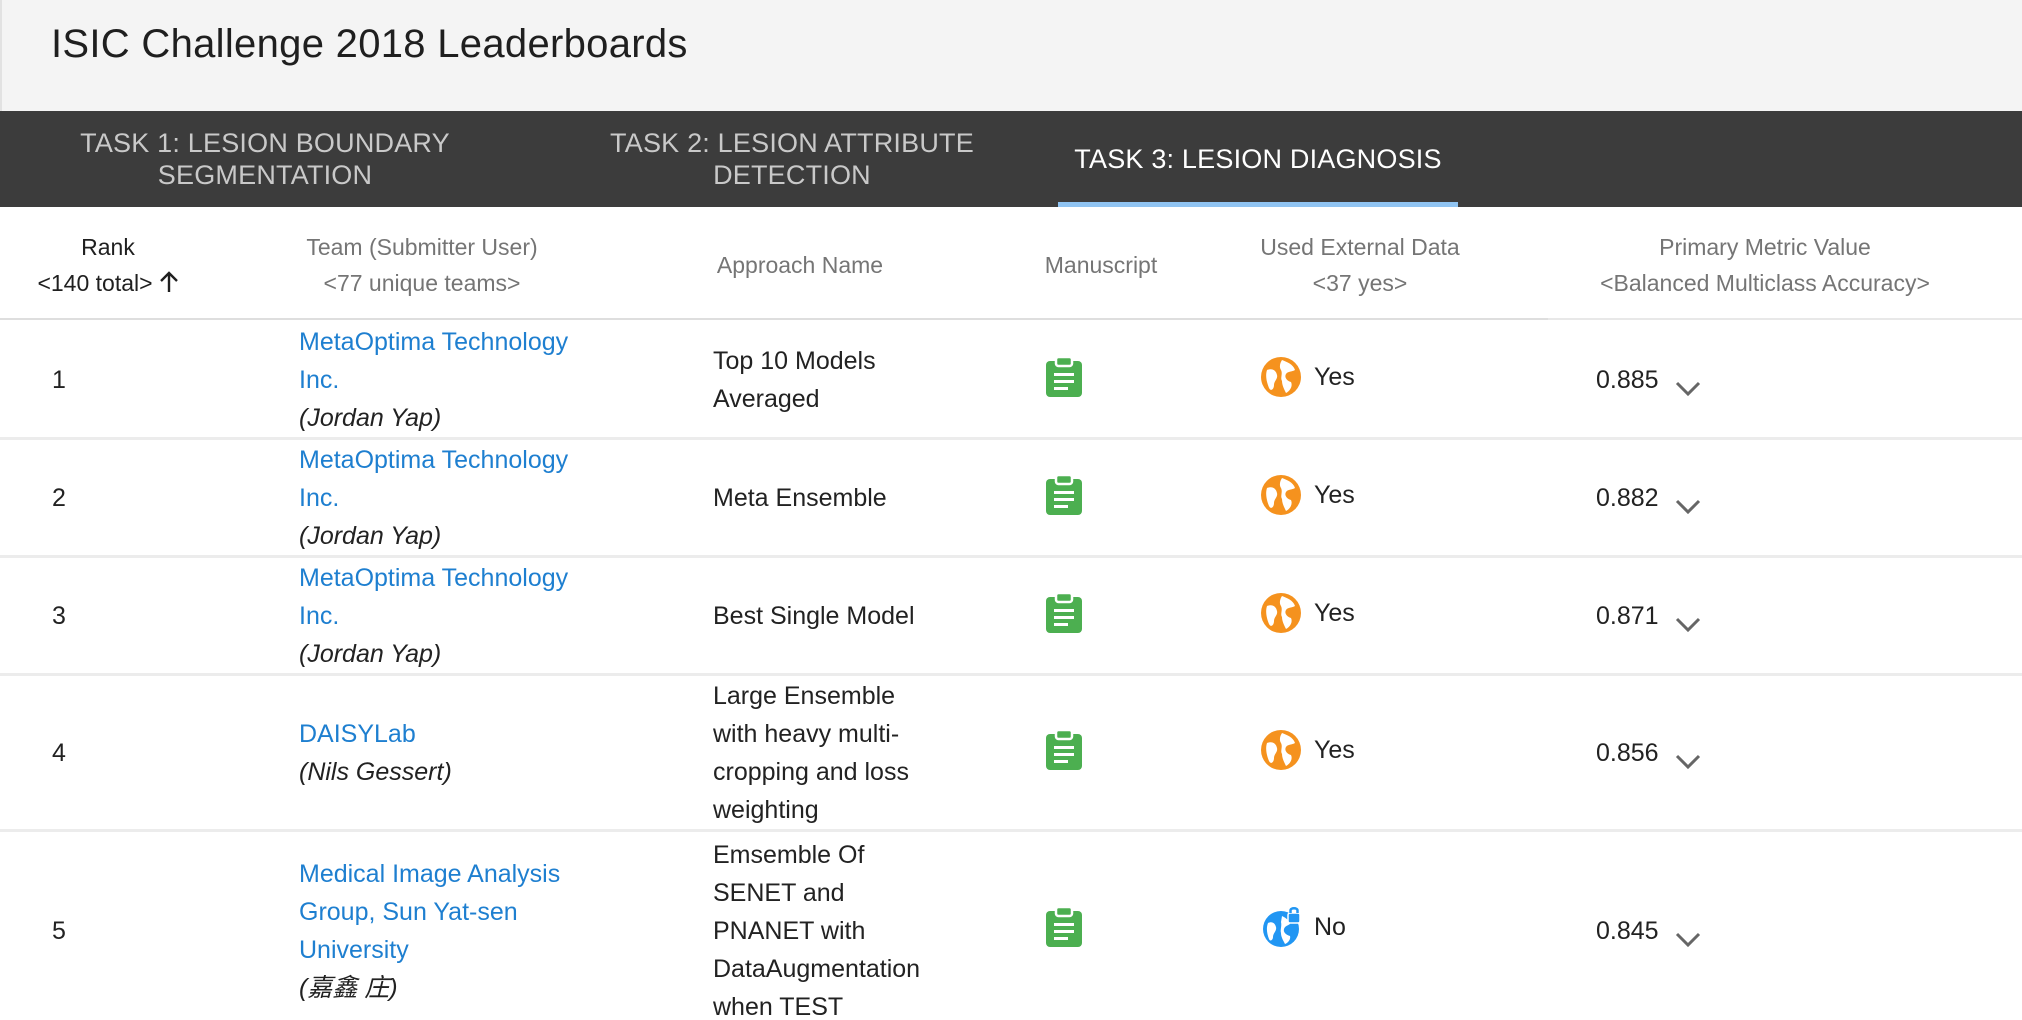 The image size is (2022, 1020). What do you see at coordinates (422, 265) in the screenshot?
I see `column-header-team: Team (Submitter User) <77 unique teams>` at bounding box center [422, 265].